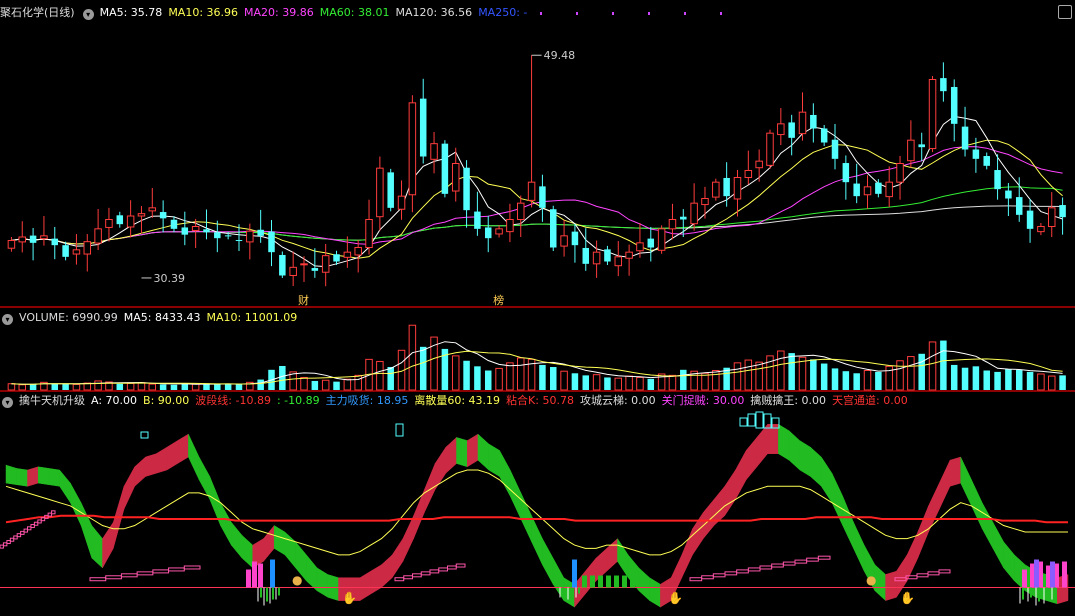 The height and width of the screenshot is (616, 1075). I want to click on peak-box, so click(759, 420).